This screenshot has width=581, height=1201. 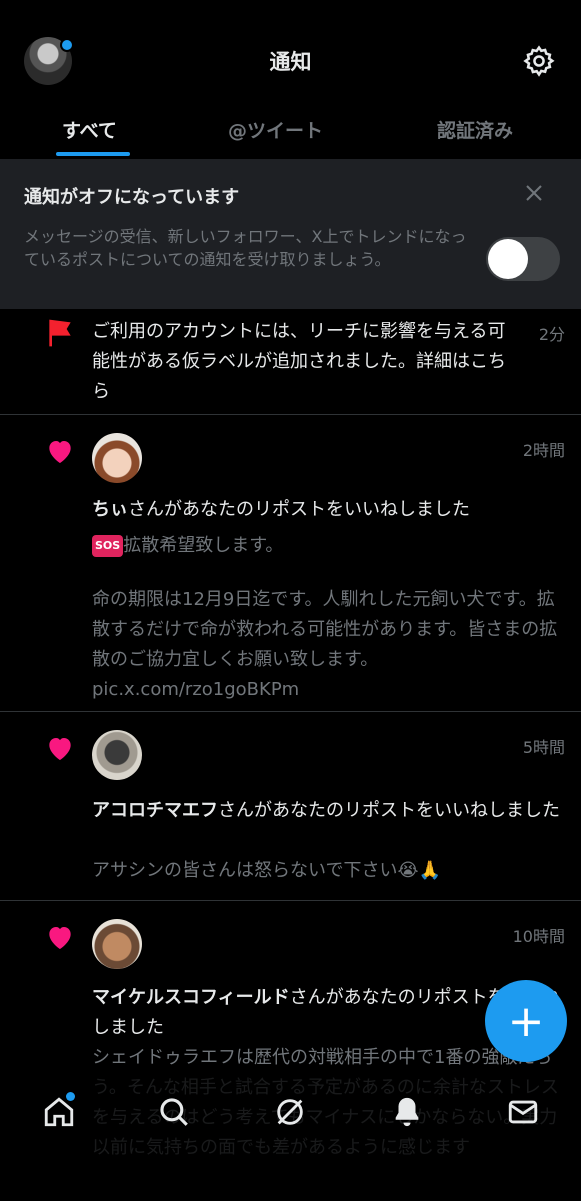 What do you see at coordinates (70, 1096) in the screenshot?
I see `home-unread-dot` at bounding box center [70, 1096].